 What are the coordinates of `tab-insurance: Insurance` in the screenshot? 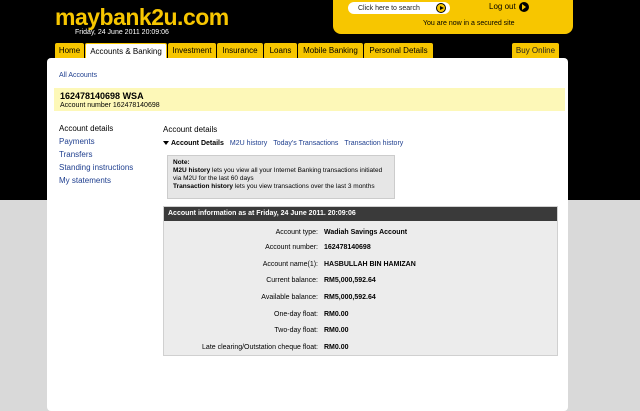 It's located at (240, 50).